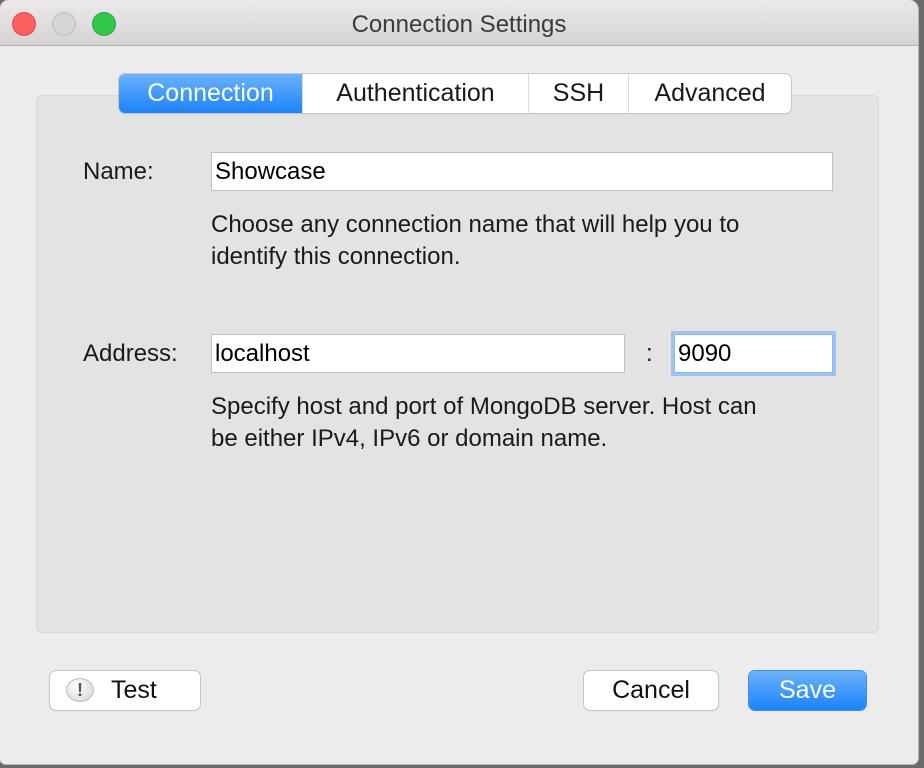  What do you see at coordinates (130, 353) in the screenshot?
I see `address-label: Address:` at bounding box center [130, 353].